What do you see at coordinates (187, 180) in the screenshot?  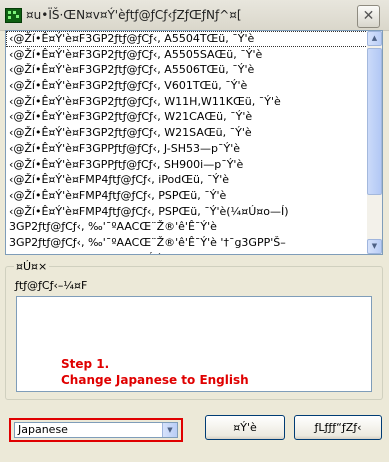 I see `list-item: ‹@Ží•Ê¤Ý'è¤FMP4ƒtƒ@ƒCƒ‹, iPodŒü, ¯Ý'è` at bounding box center [187, 180].